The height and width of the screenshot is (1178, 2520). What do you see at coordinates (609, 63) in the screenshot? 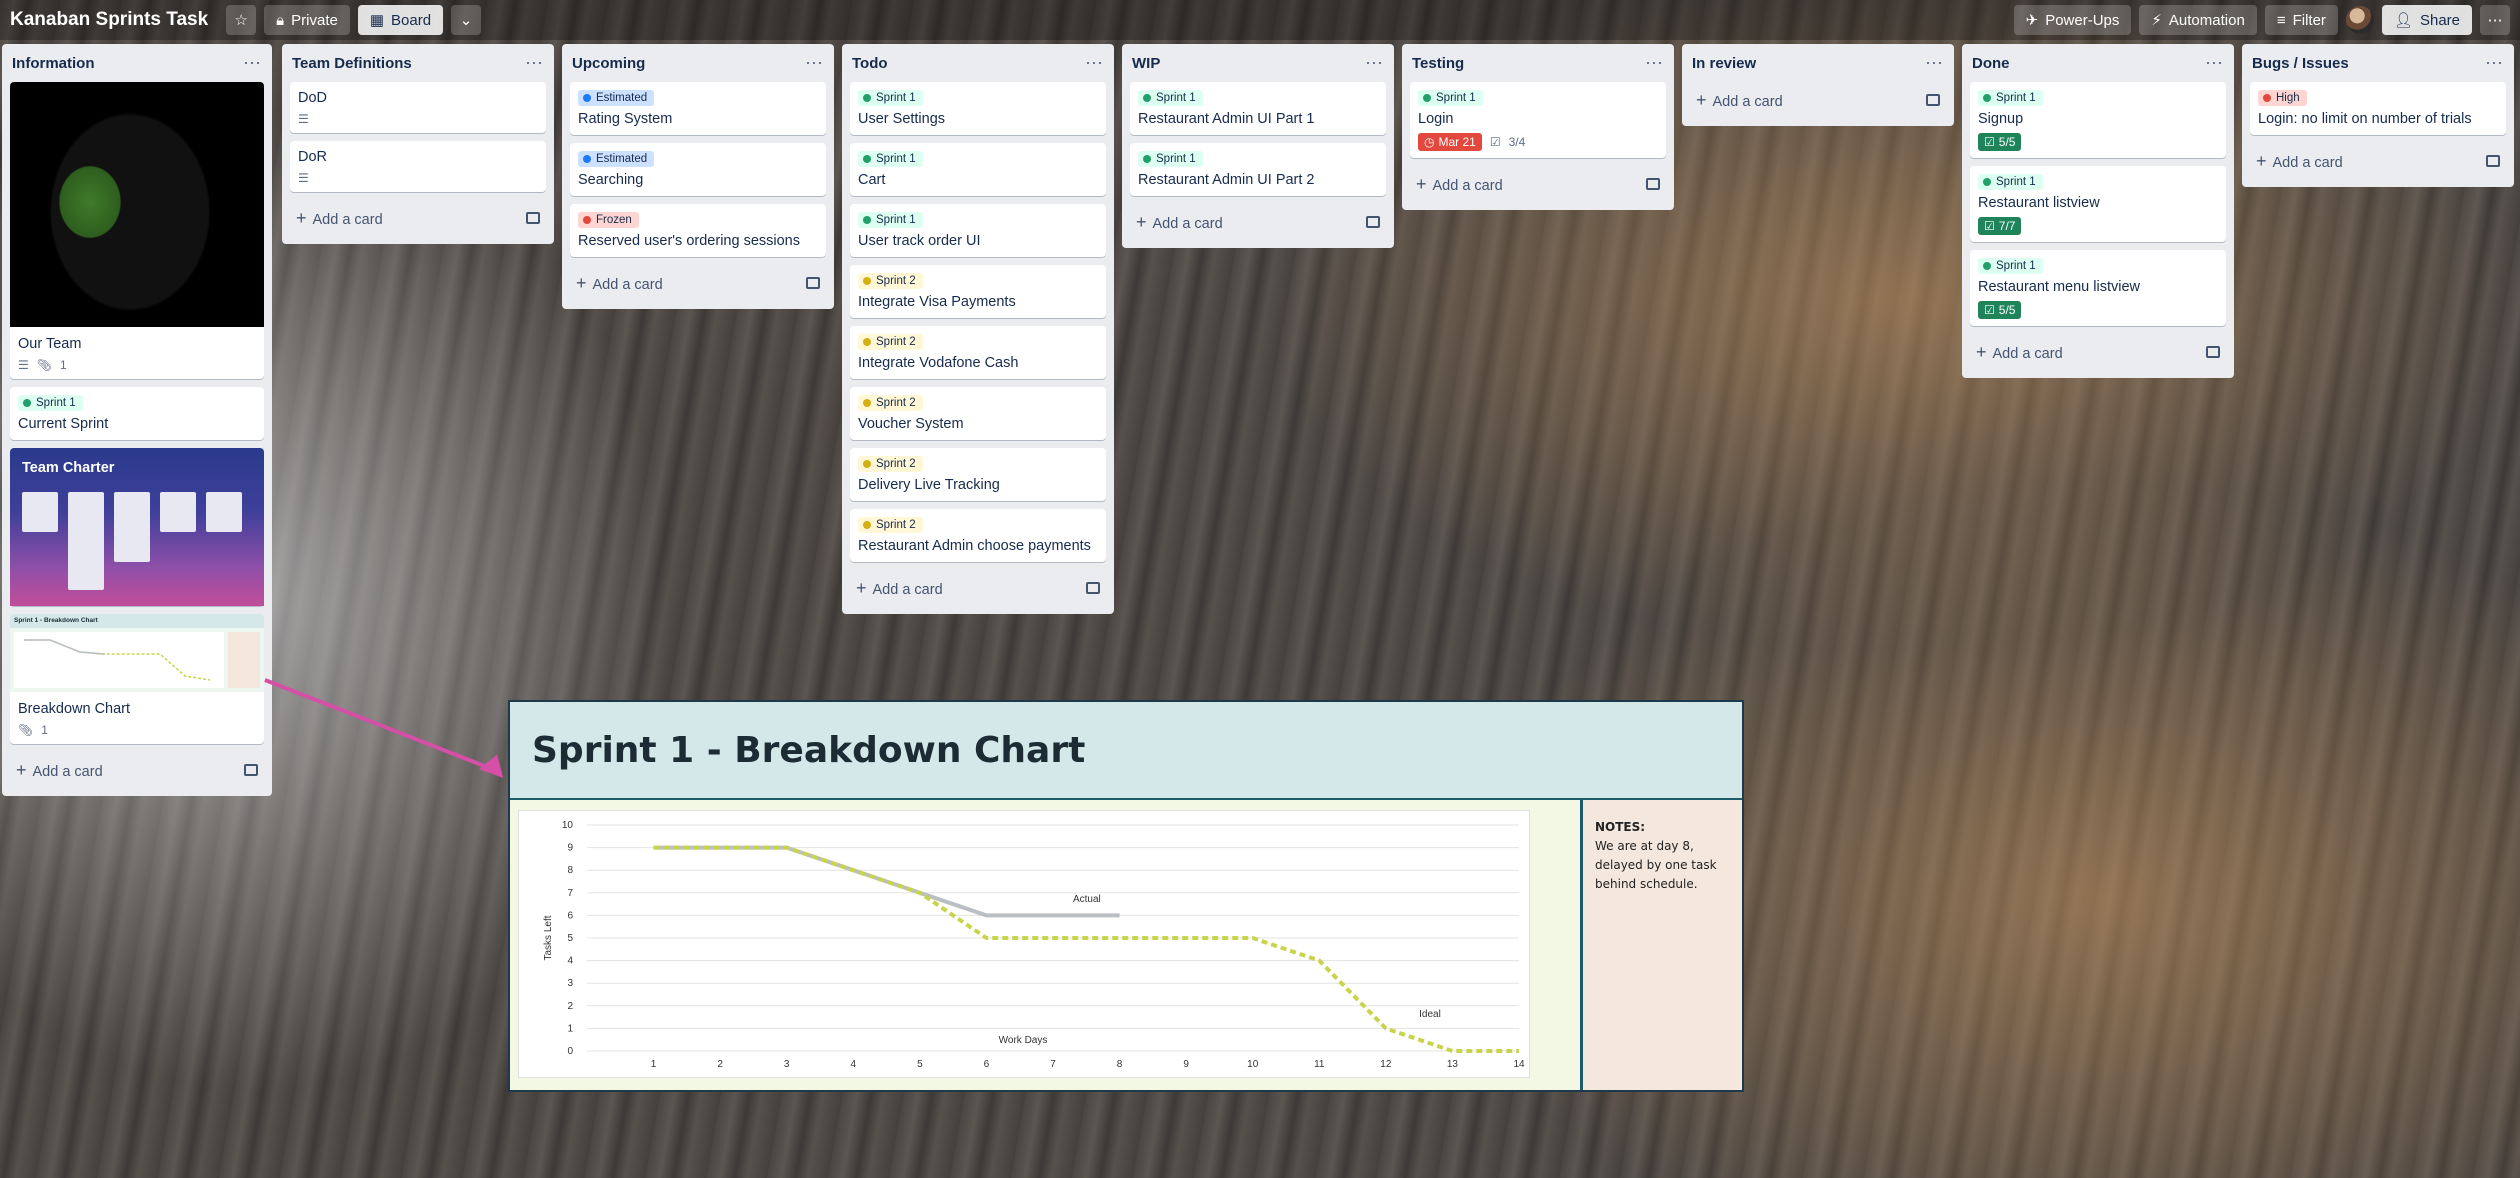
I see `list-title: Upcoming` at bounding box center [609, 63].